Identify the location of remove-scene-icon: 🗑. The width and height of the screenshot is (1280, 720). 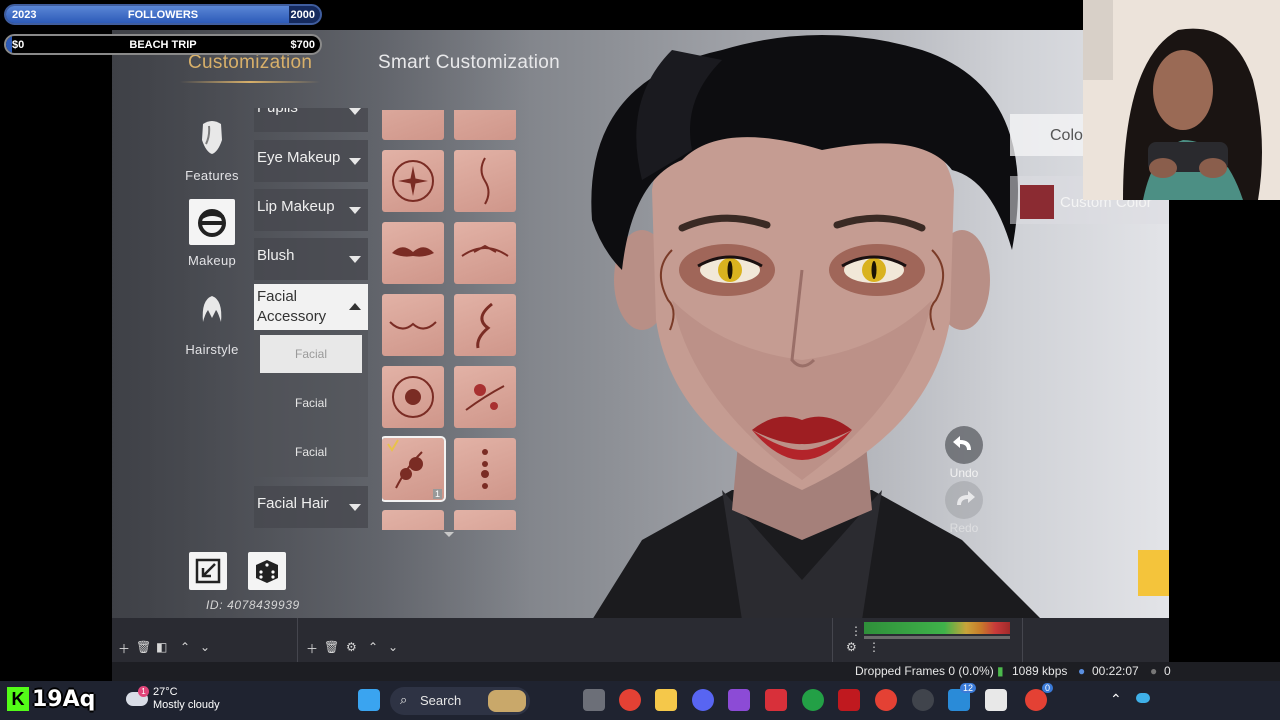
(143, 647).